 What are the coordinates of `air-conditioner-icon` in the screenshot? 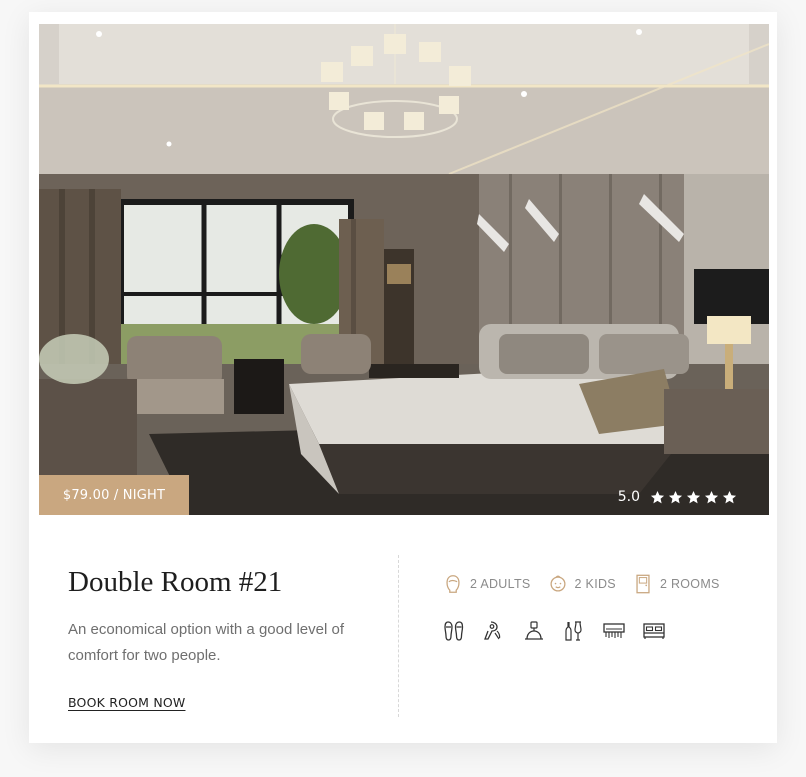 It's located at (614, 630).